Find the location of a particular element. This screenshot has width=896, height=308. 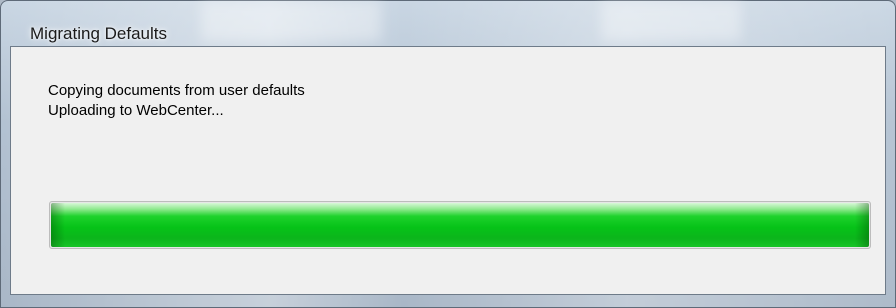

window-title: Migrating Defaults is located at coordinates (99, 33).